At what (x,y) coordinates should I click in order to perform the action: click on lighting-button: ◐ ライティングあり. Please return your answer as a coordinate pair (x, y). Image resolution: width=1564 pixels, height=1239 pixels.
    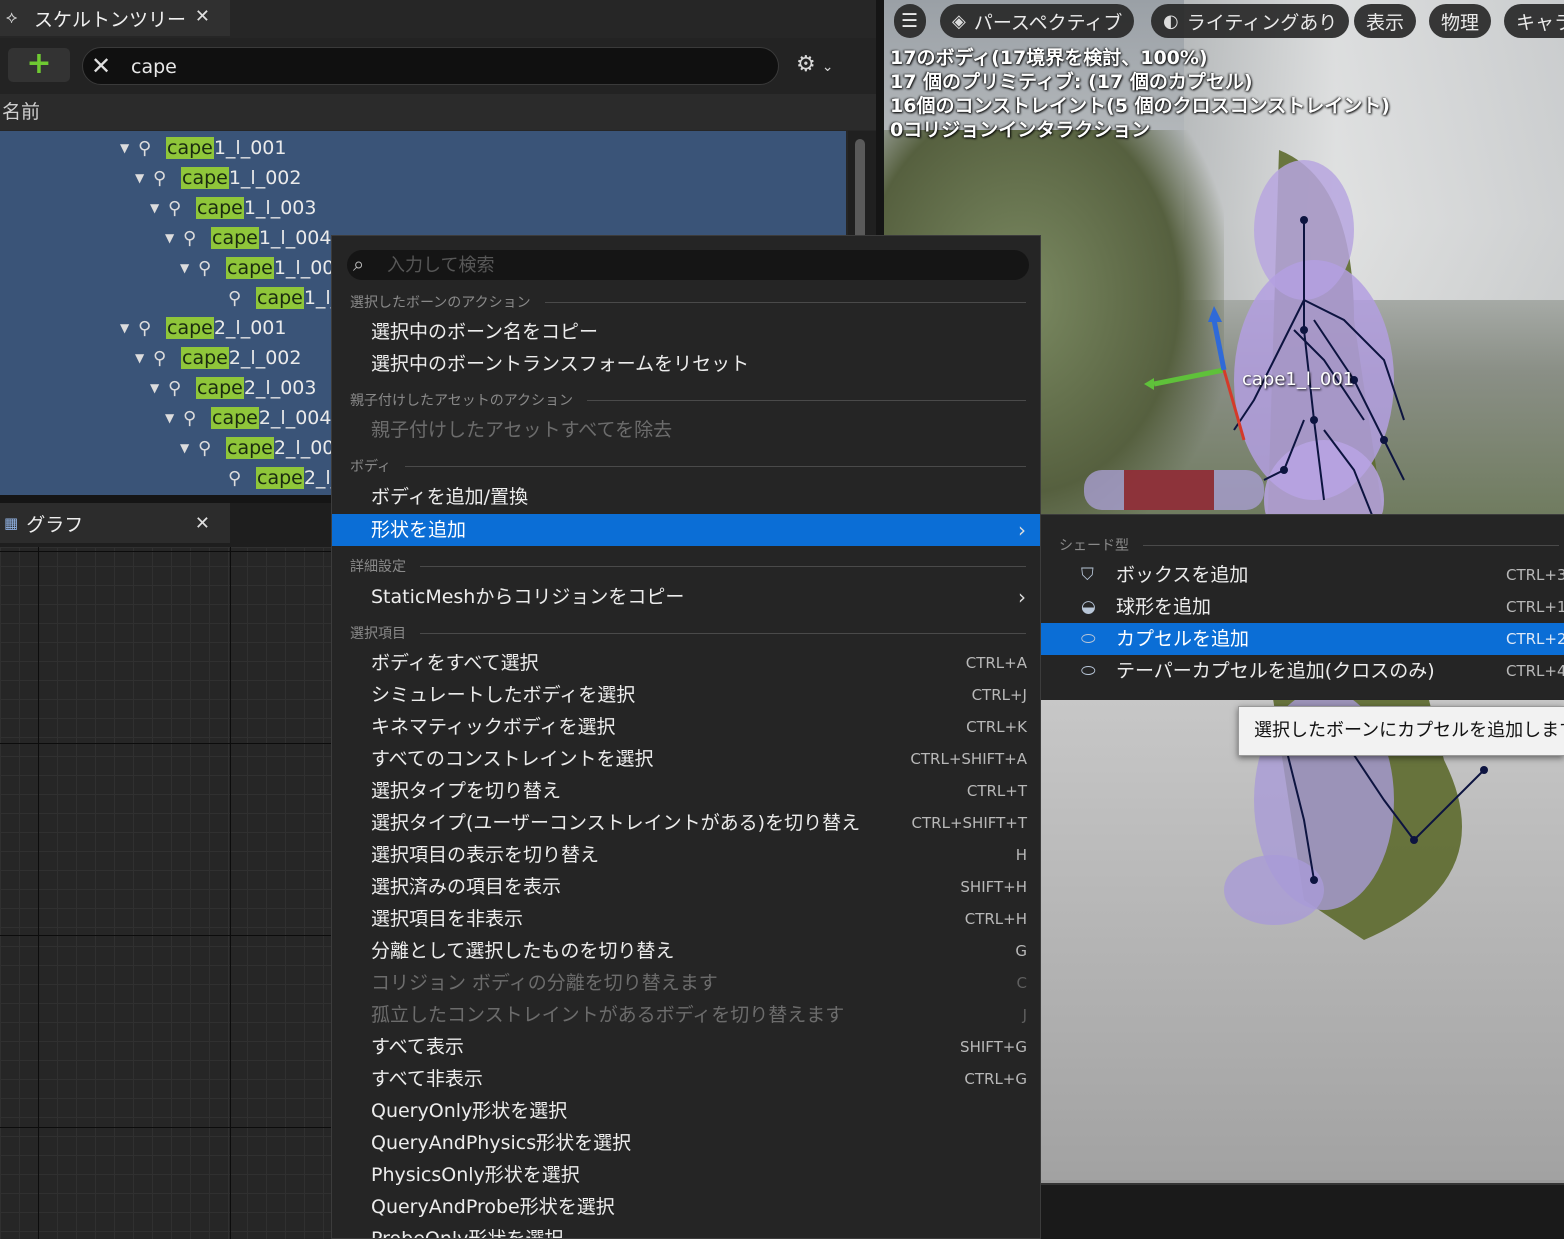
    Looking at the image, I should click on (1250, 21).